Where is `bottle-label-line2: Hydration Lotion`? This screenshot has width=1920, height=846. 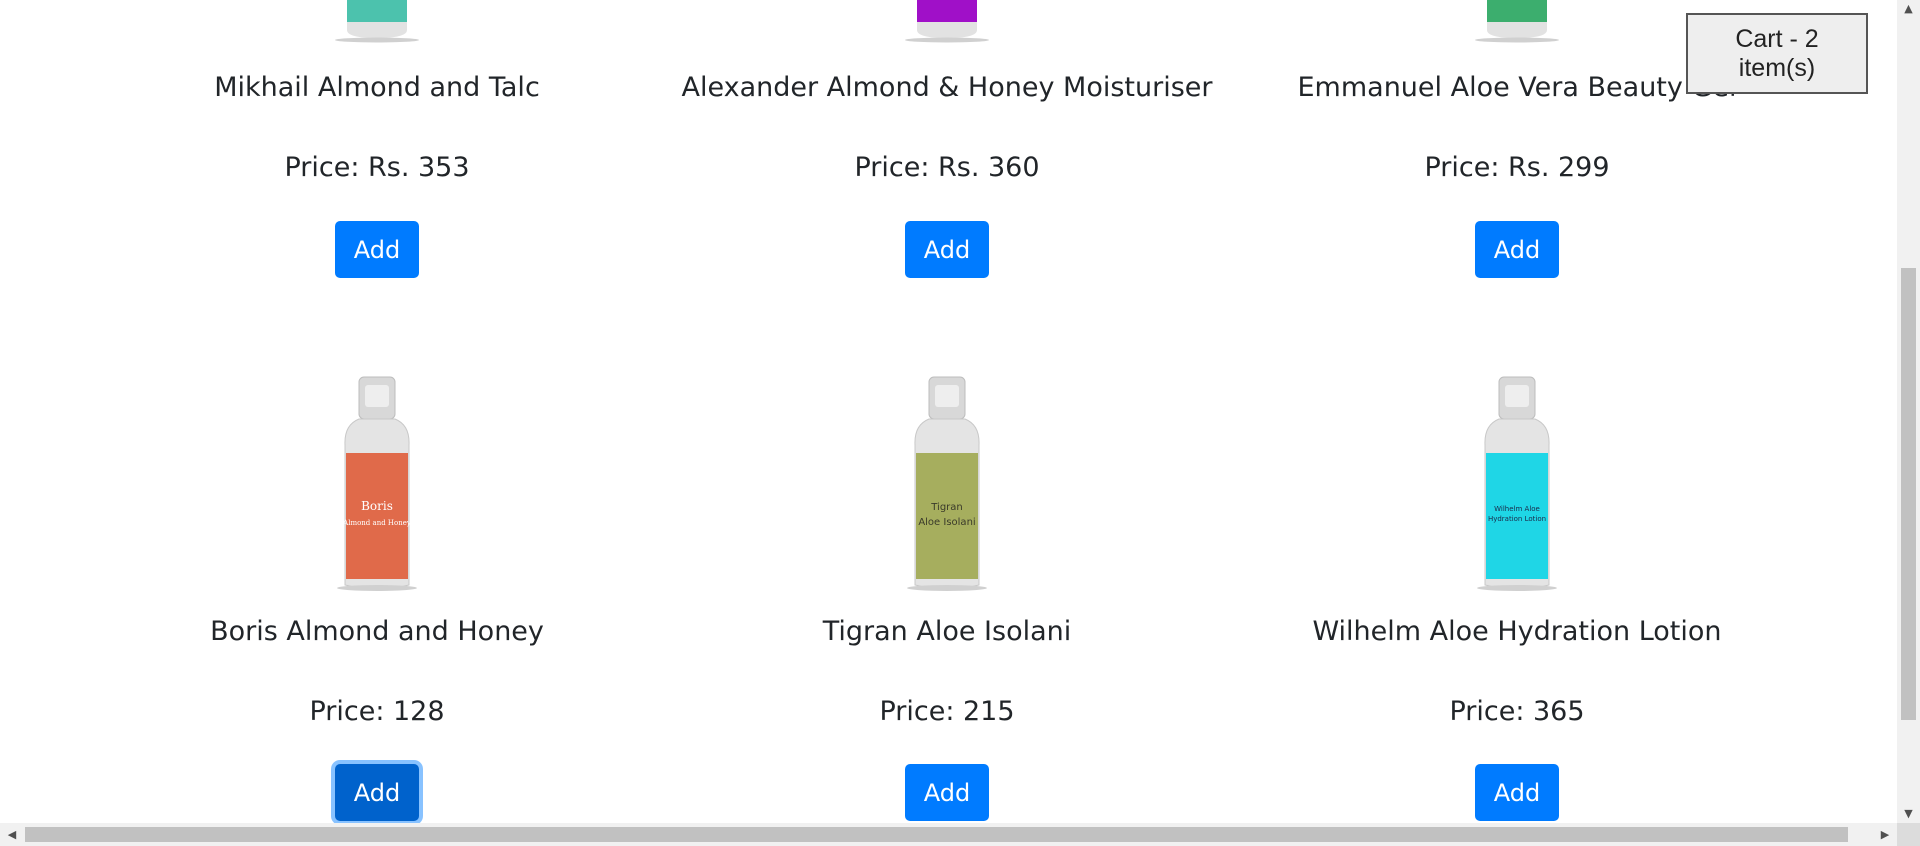
bottle-label-line2: Hydration Lotion is located at coordinates (1517, 519).